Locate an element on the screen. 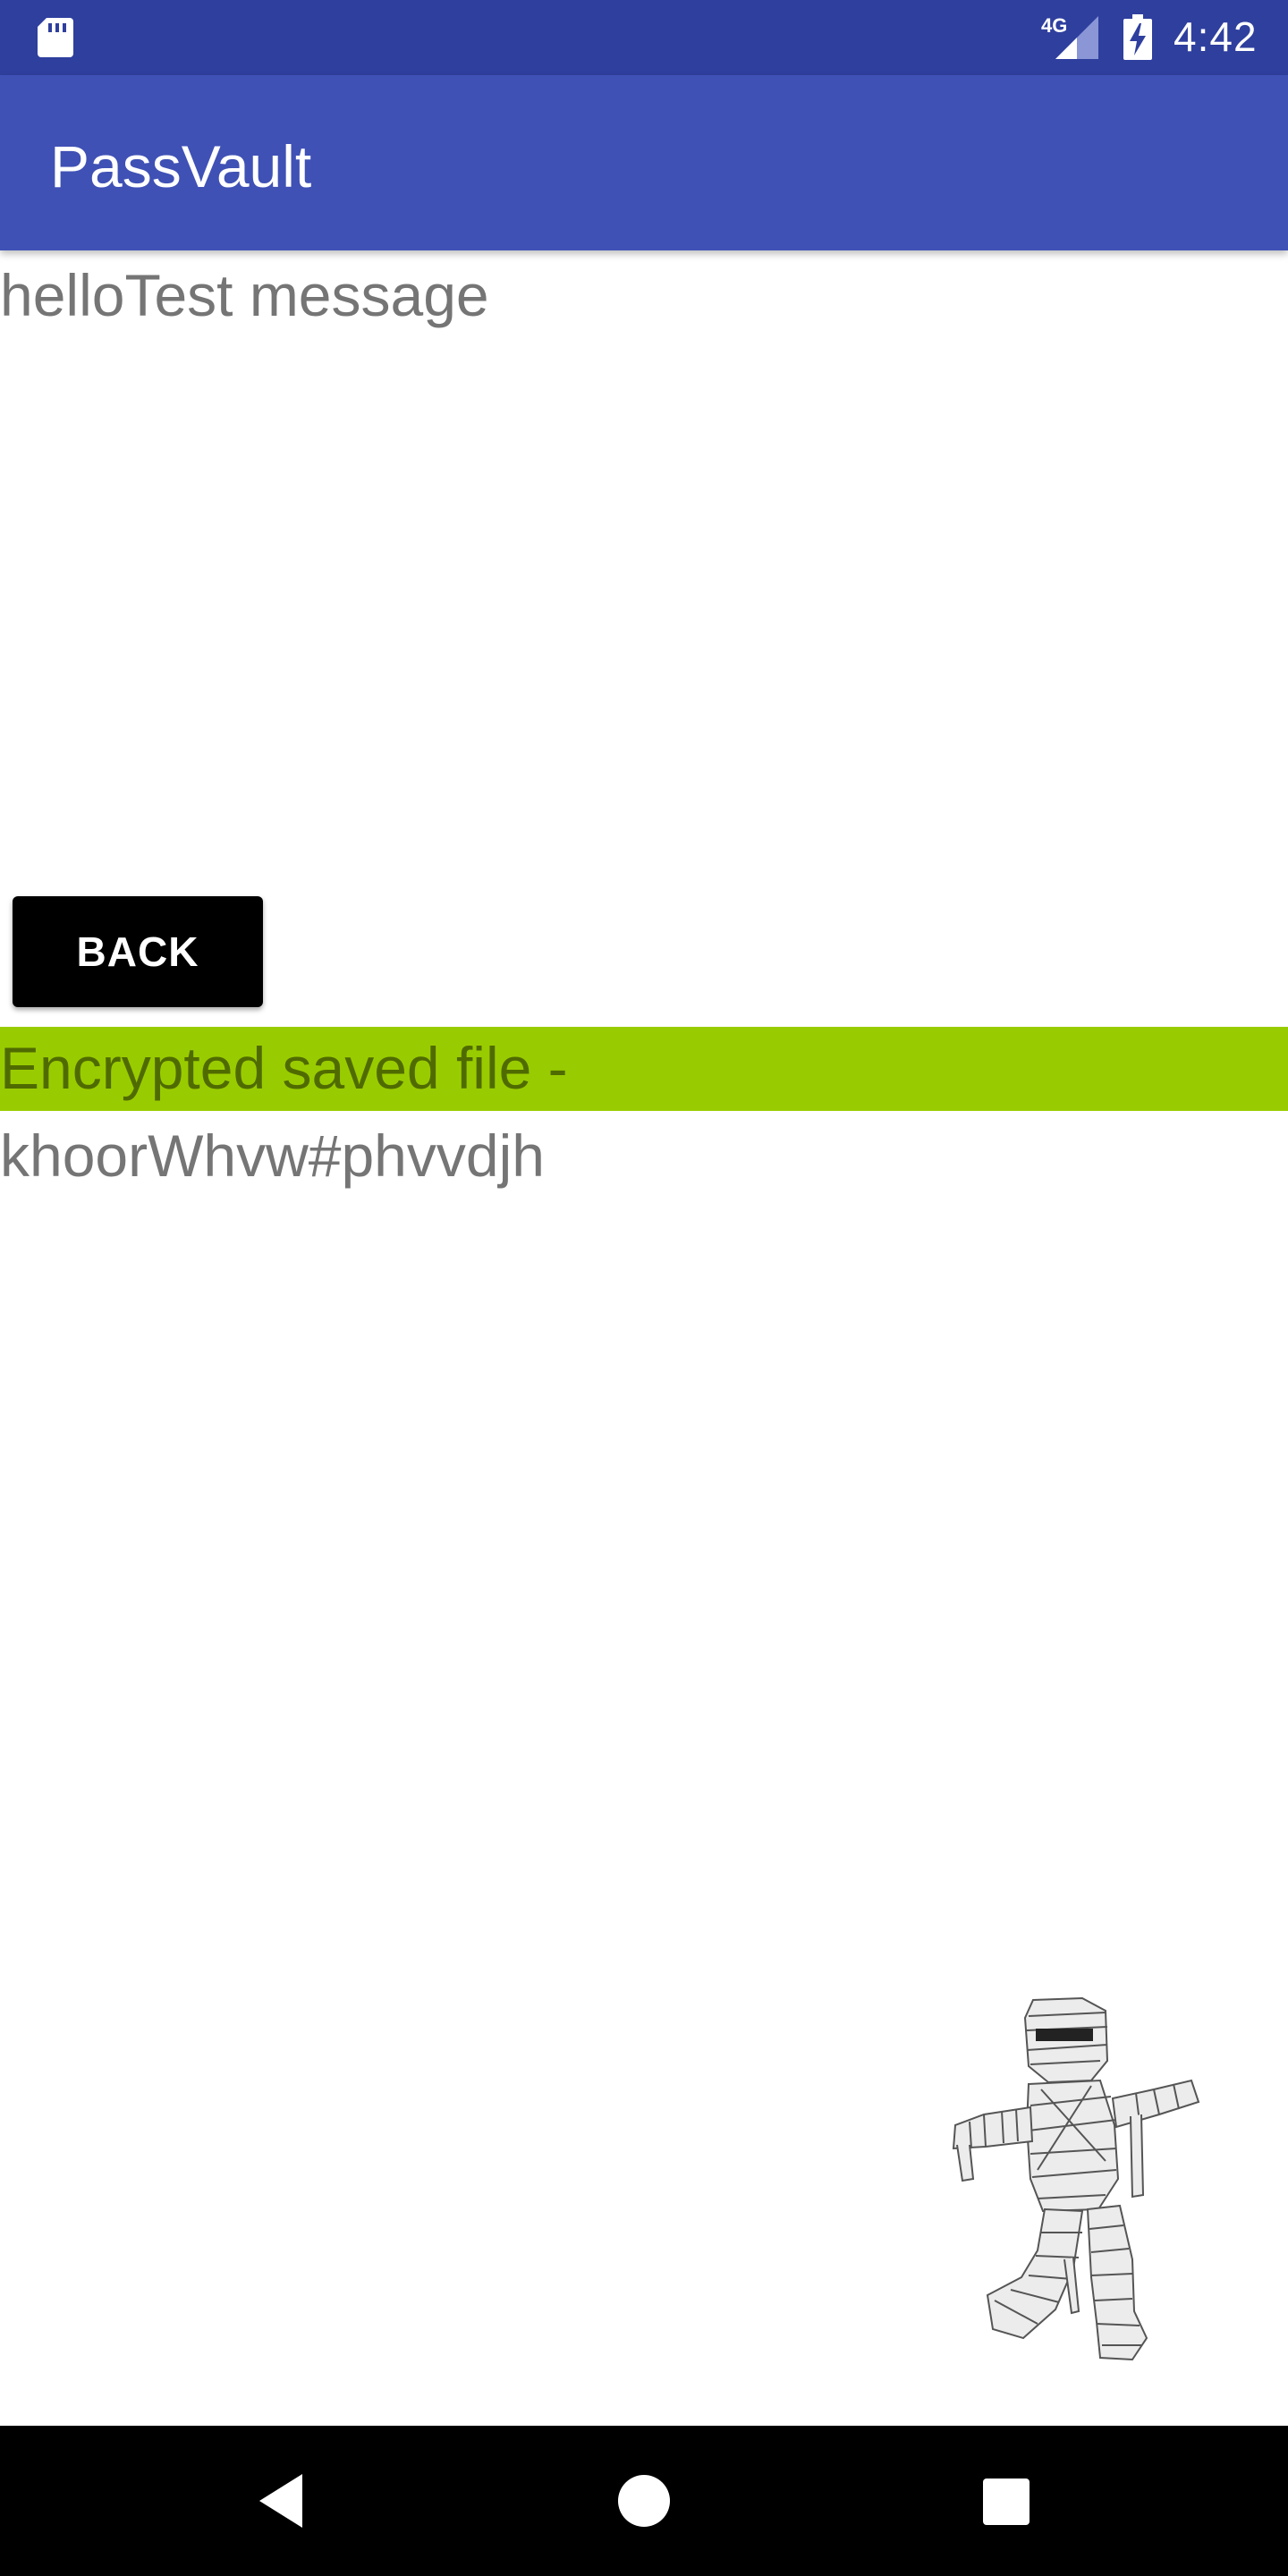  signal-icon is located at coordinates (1076, 37).